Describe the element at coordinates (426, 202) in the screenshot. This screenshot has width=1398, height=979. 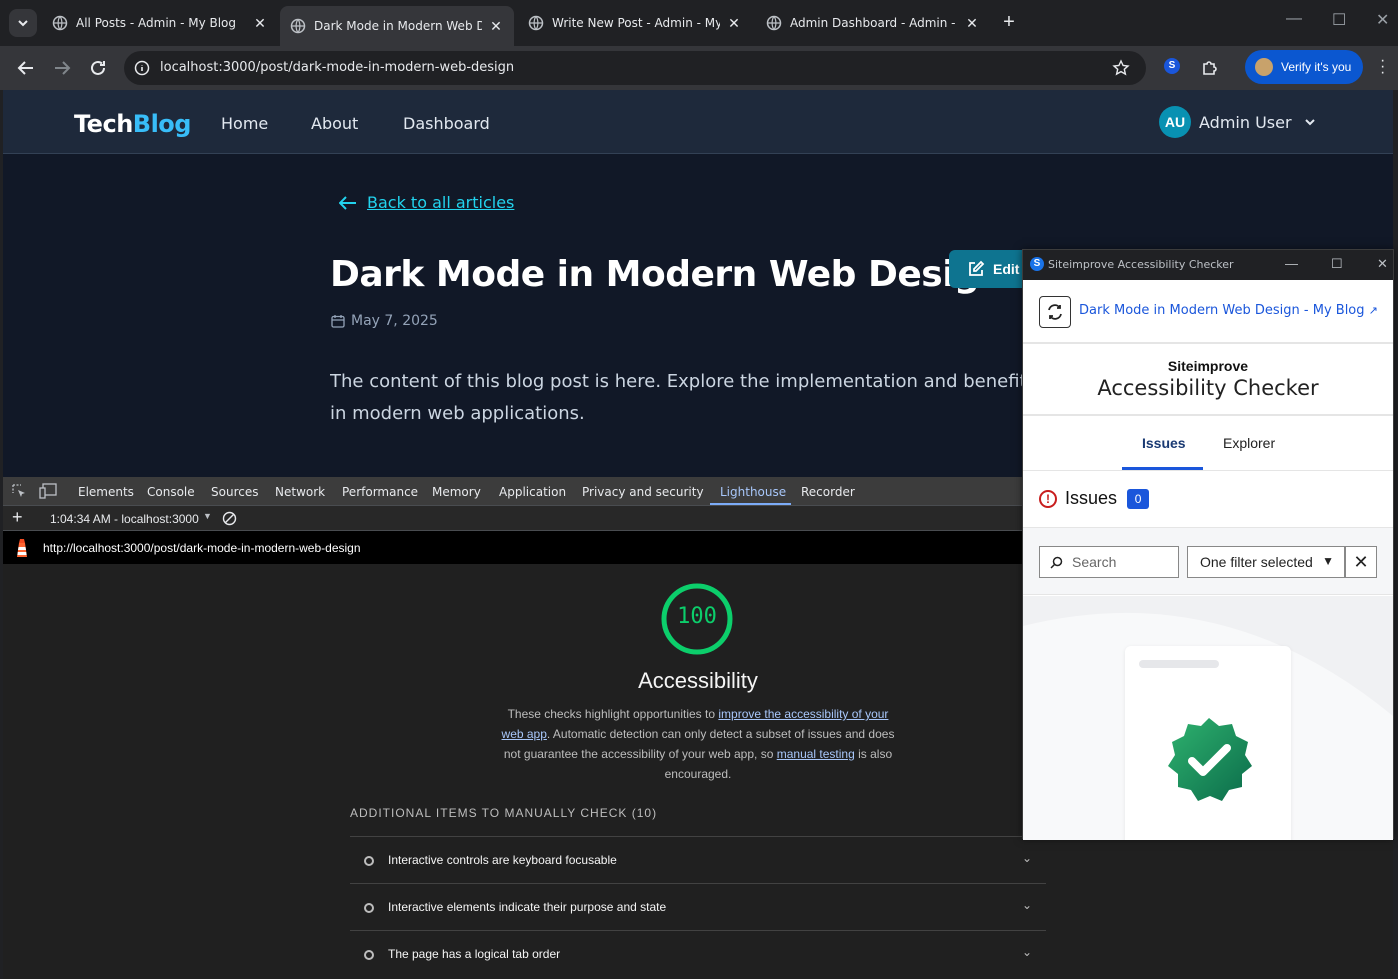
I see `back-to-articles-link: Back to all articles` at that location.